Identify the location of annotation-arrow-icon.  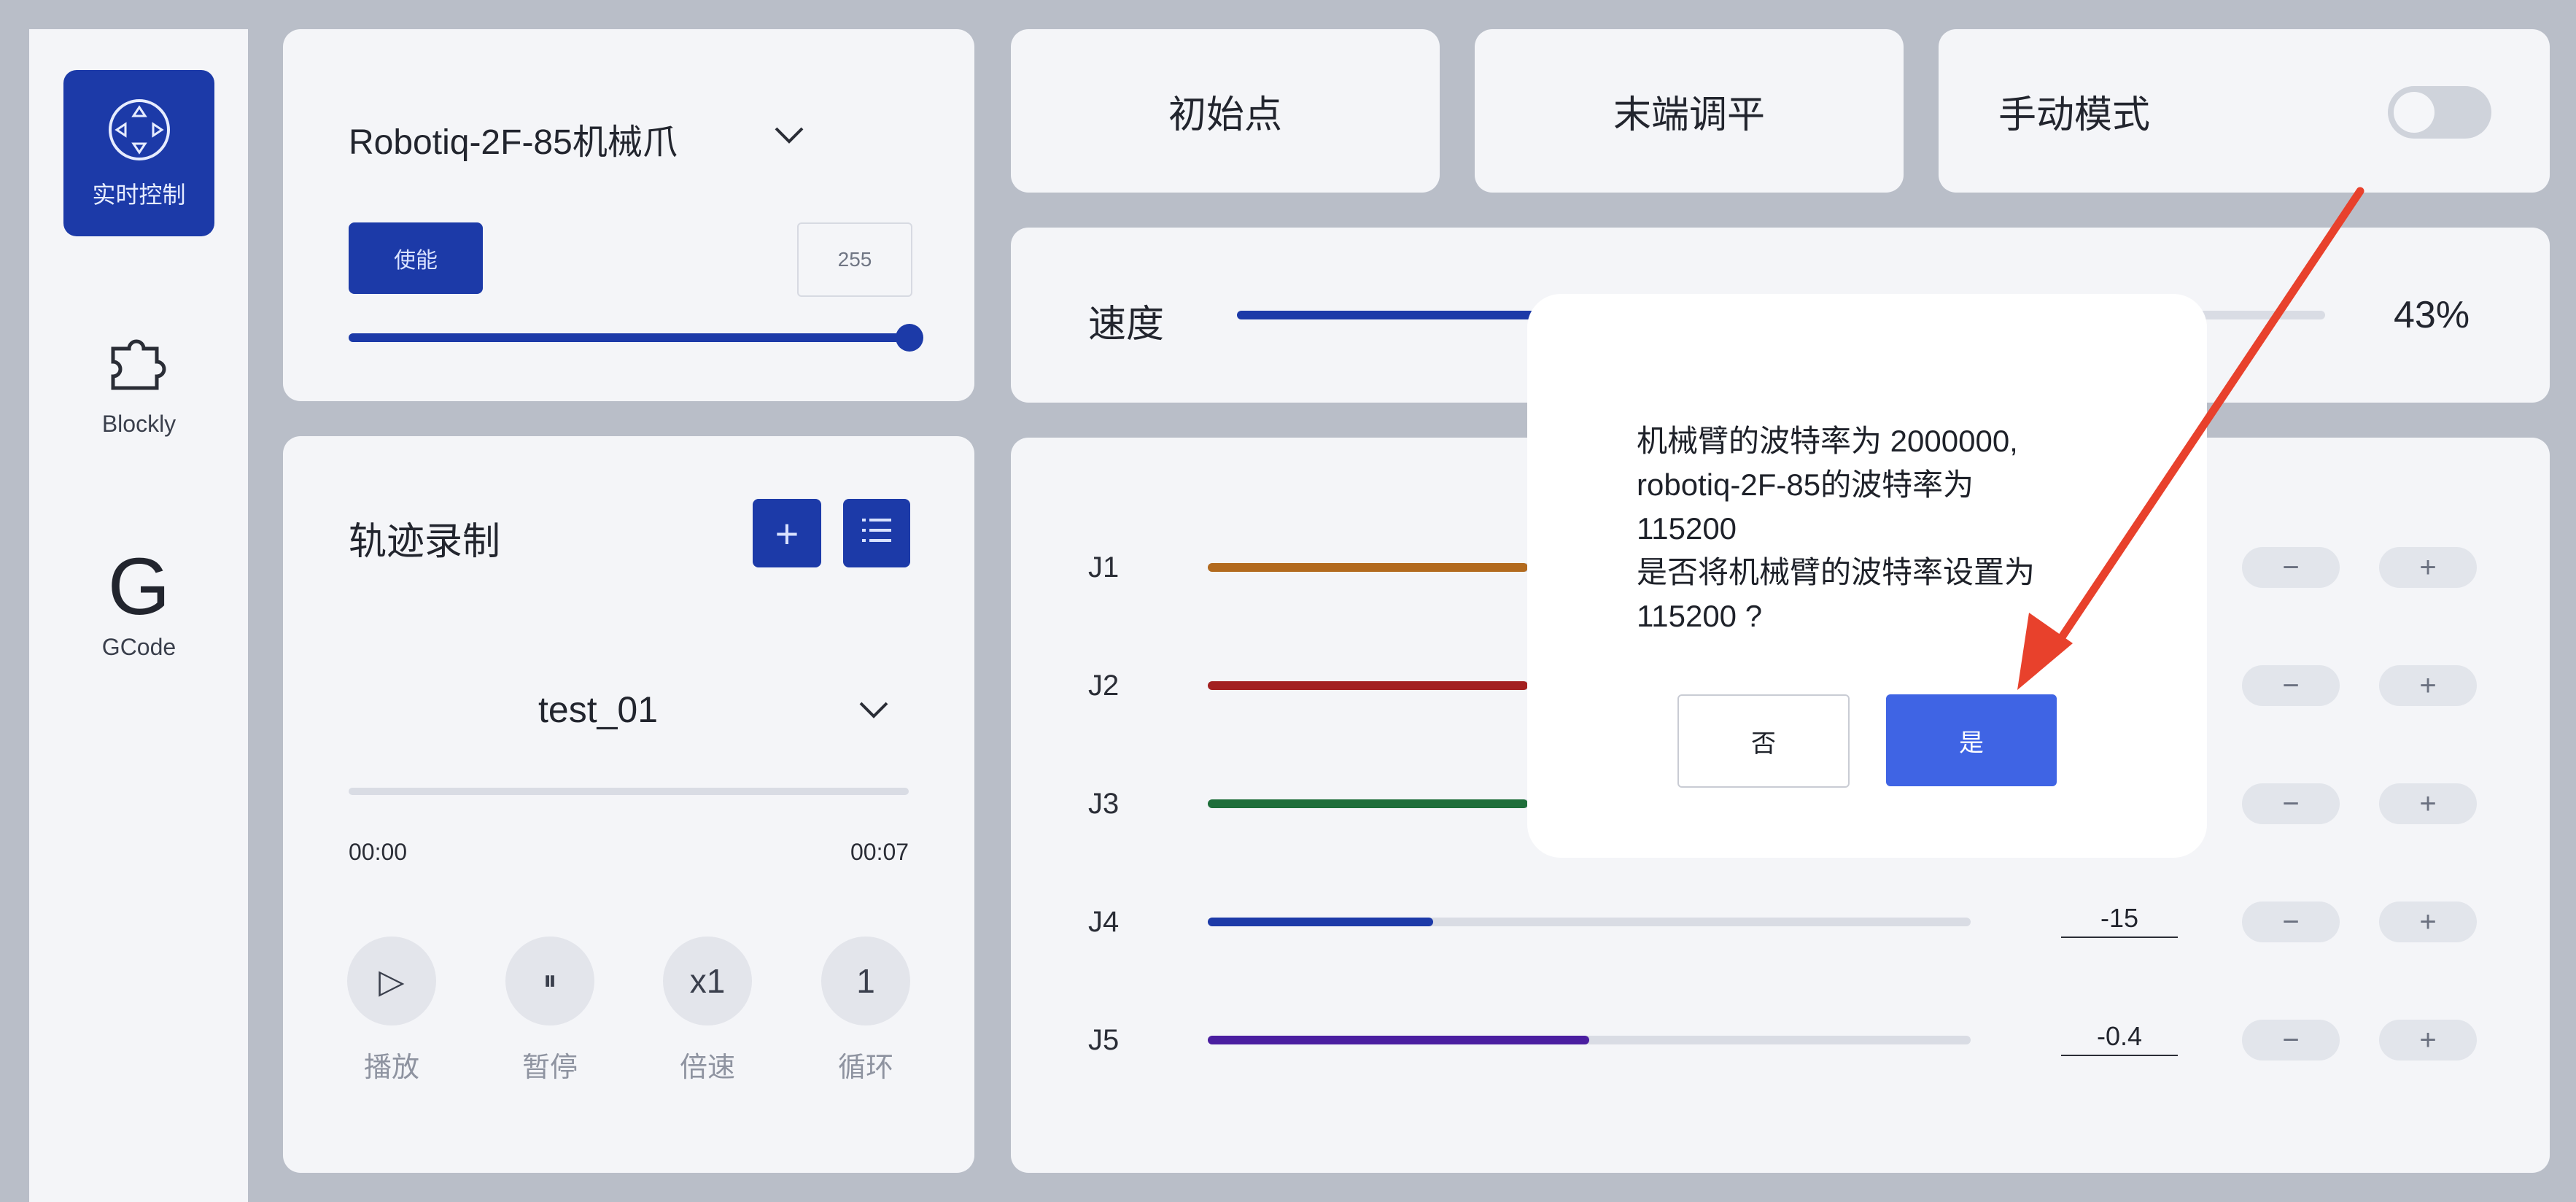
(2190, 438).